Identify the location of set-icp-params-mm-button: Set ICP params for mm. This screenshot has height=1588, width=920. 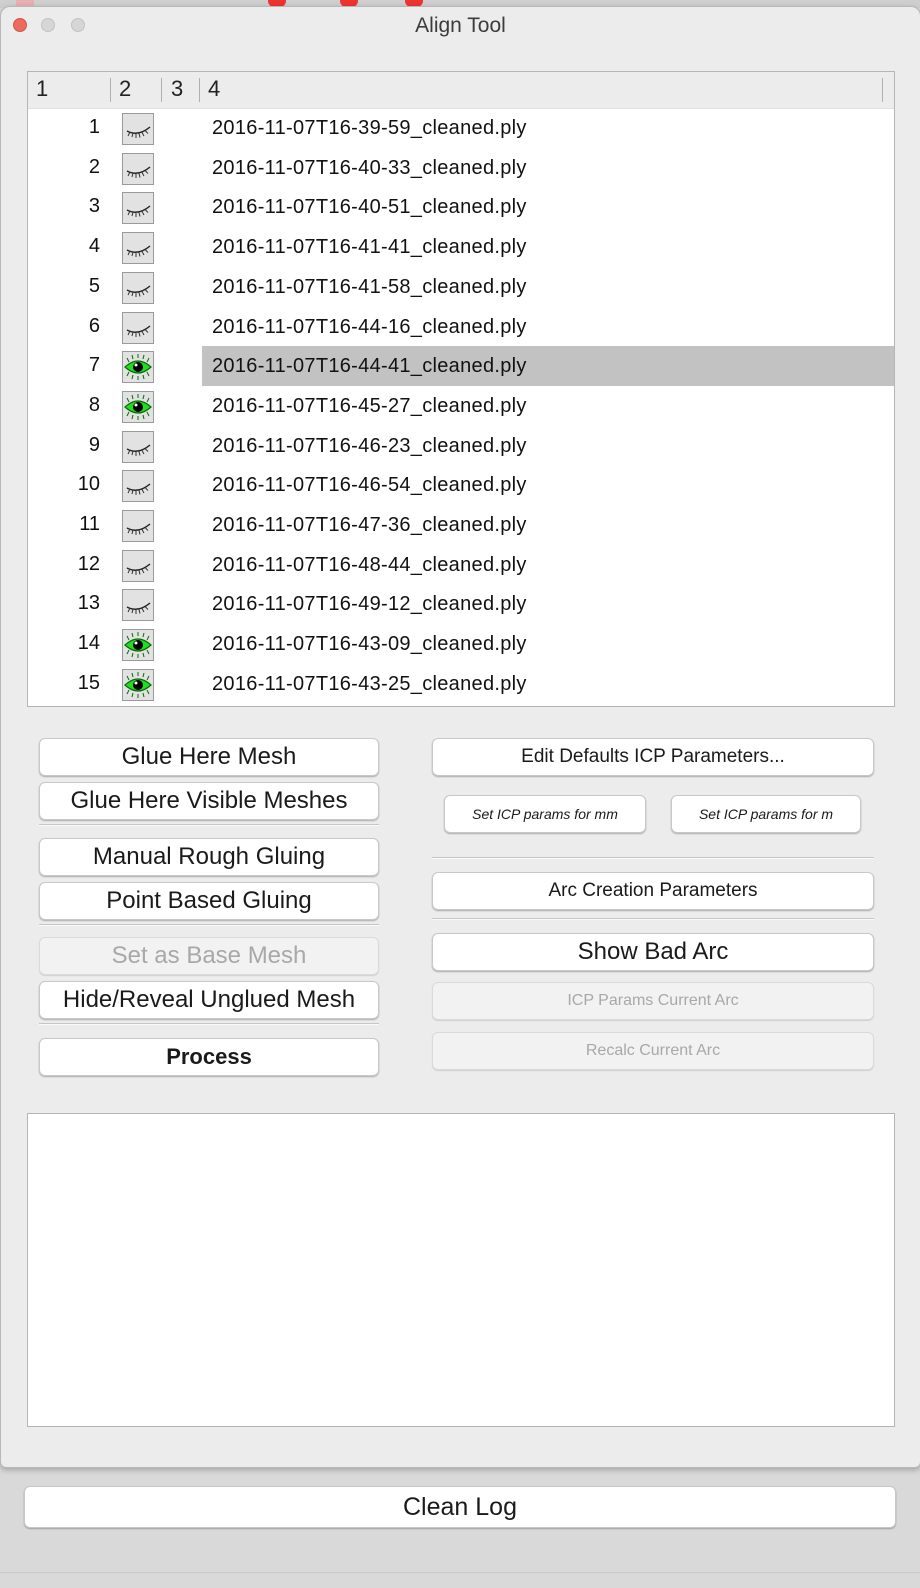
(545, 814).